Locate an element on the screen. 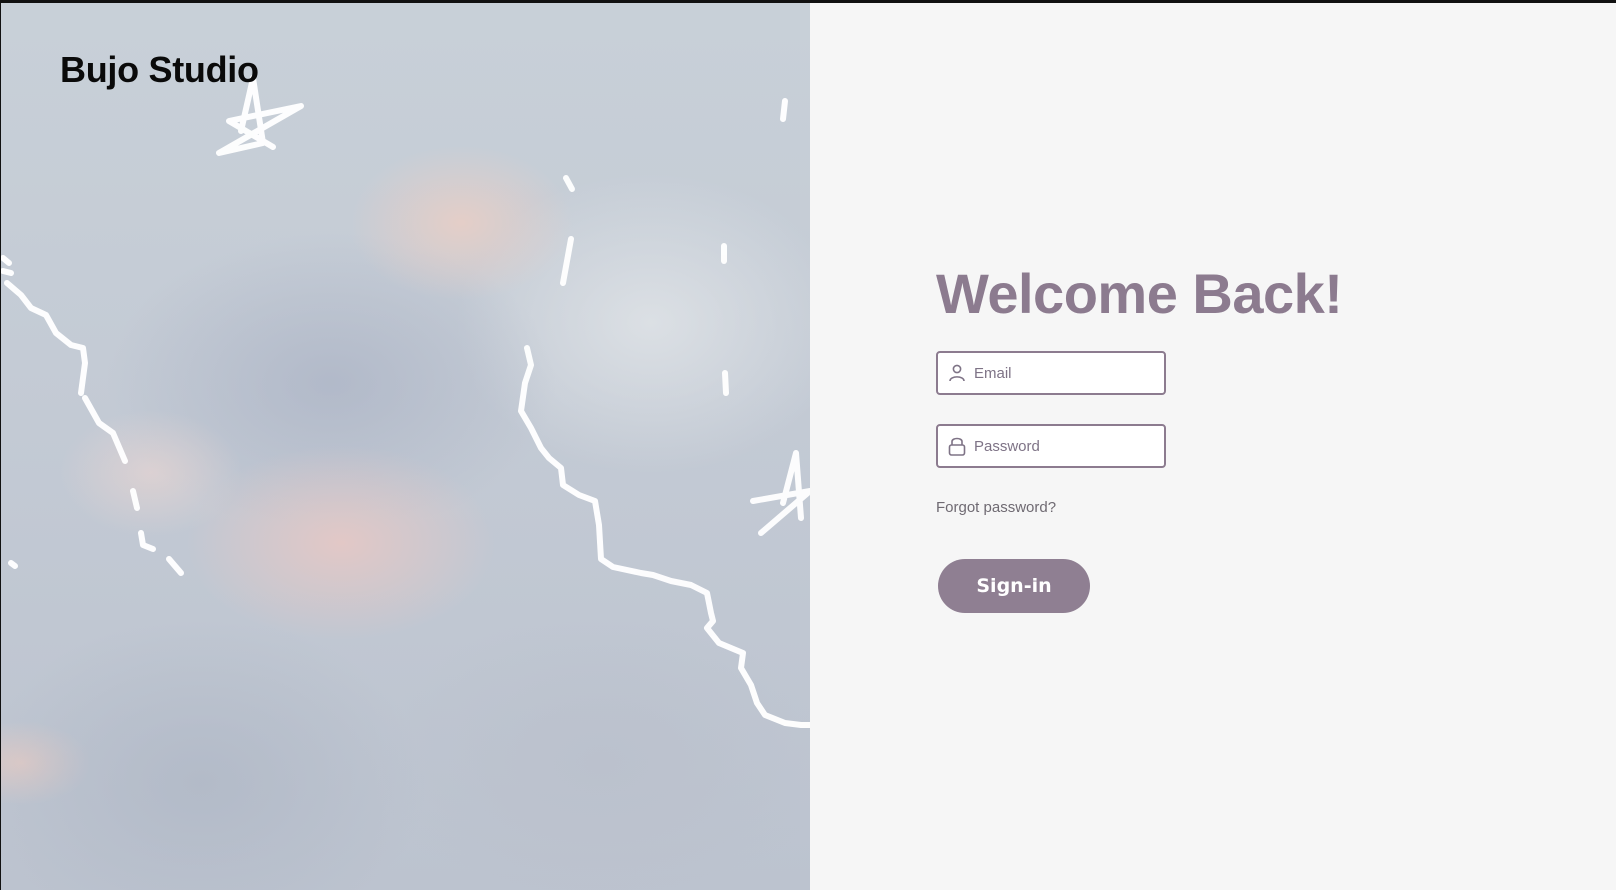  page-title: Welcome Back! is located at coordinates (1139, 293).